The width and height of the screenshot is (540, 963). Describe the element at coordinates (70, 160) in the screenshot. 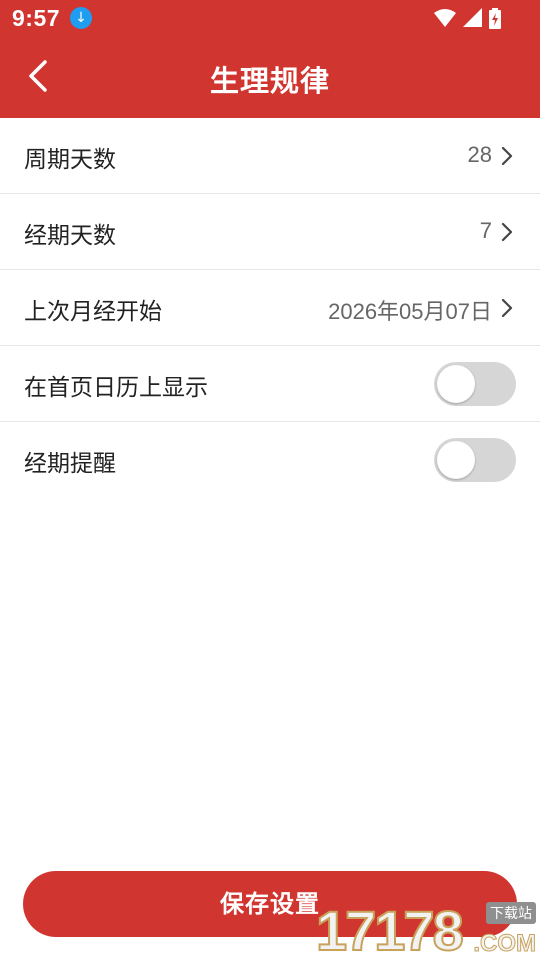

I see `cycle-days-label: 周期天数` at that location.